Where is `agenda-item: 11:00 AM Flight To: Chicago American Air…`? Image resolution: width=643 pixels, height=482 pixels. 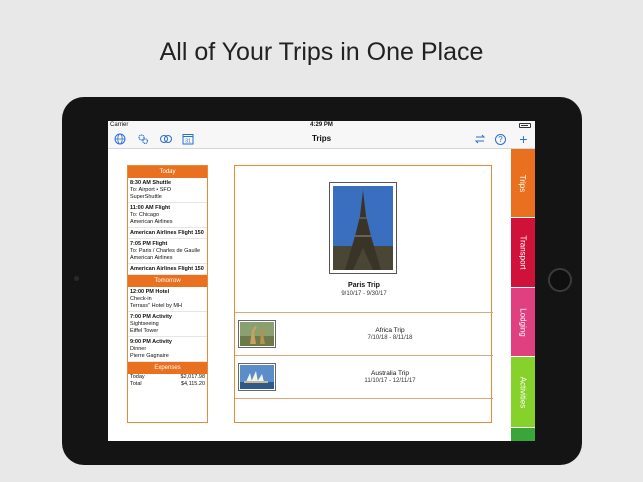
agenda-item: 11:00 AM Flight To: Chicago American Air… is located at coordinates (167, 215).